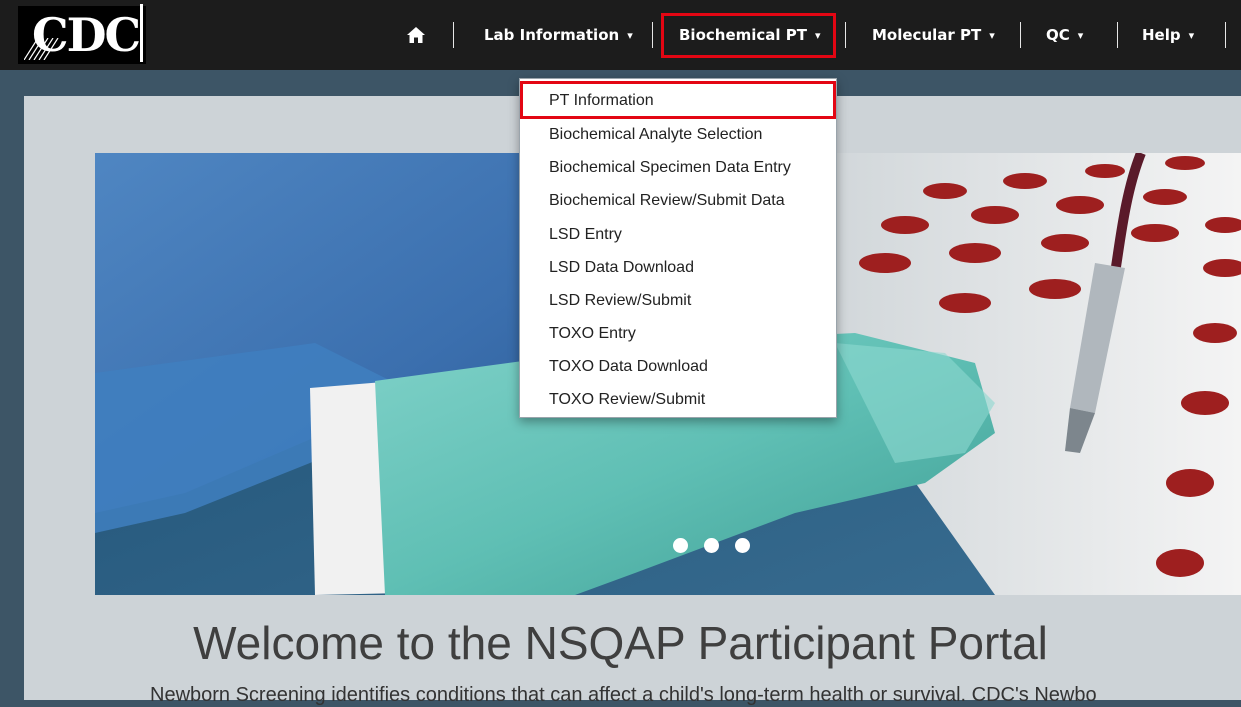 This screenshot has height=707, width=1241. I want to click on menu-item-toxo-entry: TOXO Entry, so click(592, 334).